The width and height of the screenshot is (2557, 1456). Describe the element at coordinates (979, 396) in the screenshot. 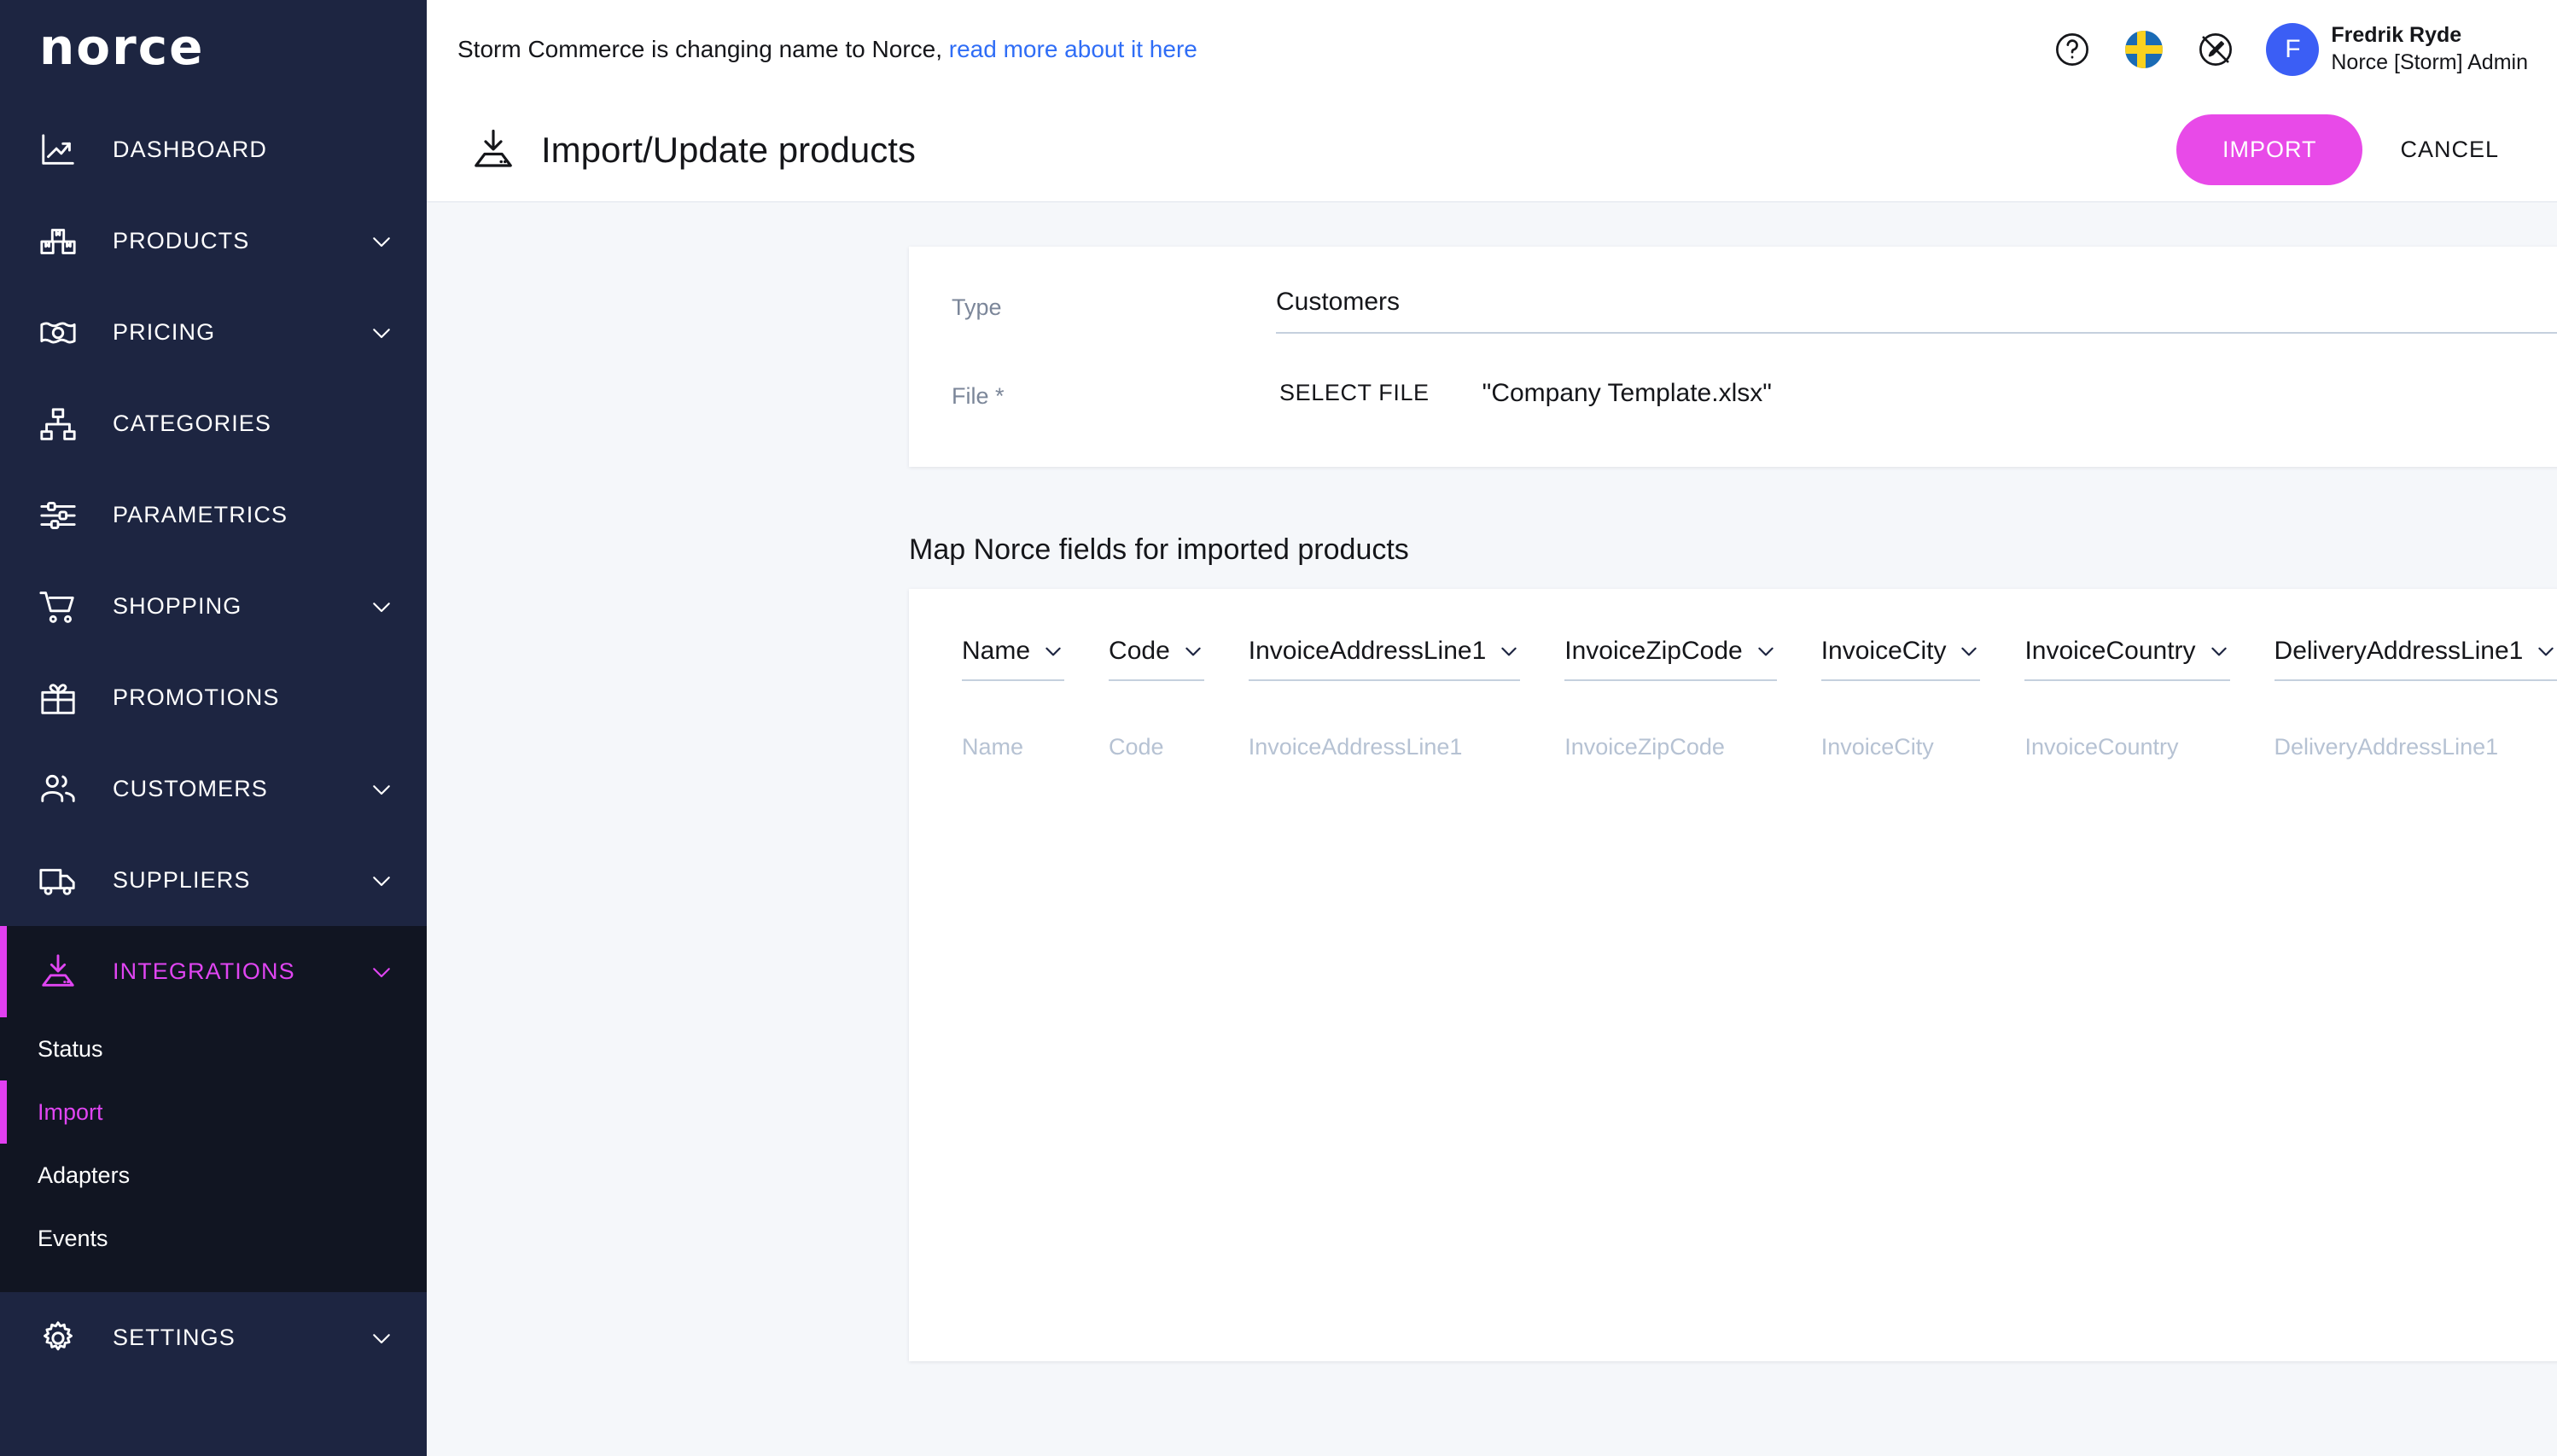

I see `file-label: File *` at that location.